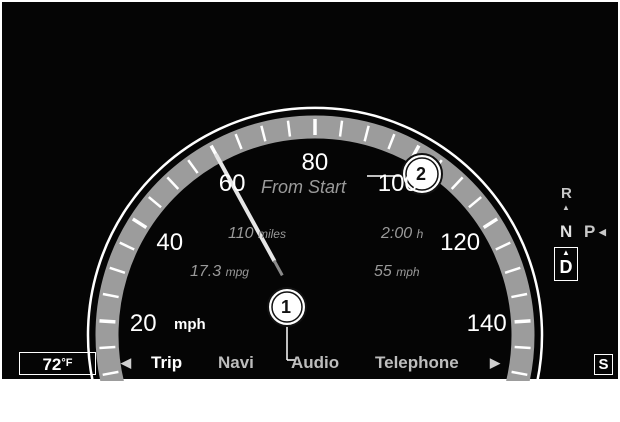 The height and width of the screenshot is (422, 620). I want to click on callout-1-number: 1, so click(286, 307).